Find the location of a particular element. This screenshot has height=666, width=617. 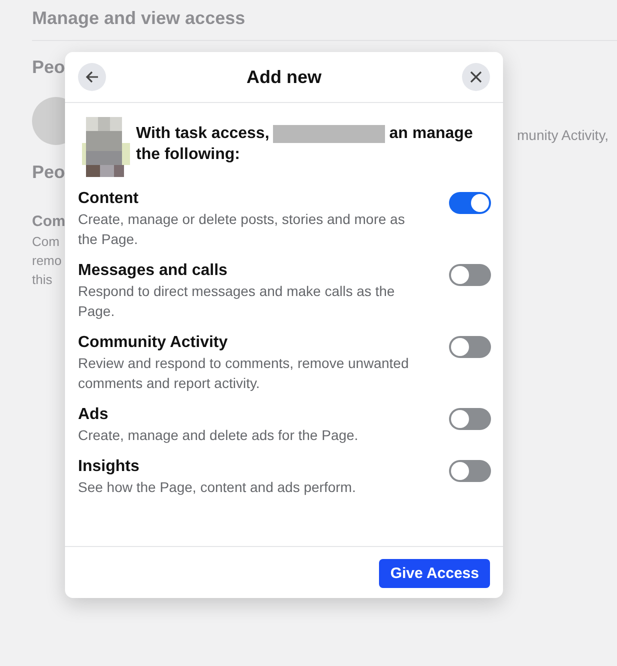

dialog-title: Add new is located at coordinates (284, 77).